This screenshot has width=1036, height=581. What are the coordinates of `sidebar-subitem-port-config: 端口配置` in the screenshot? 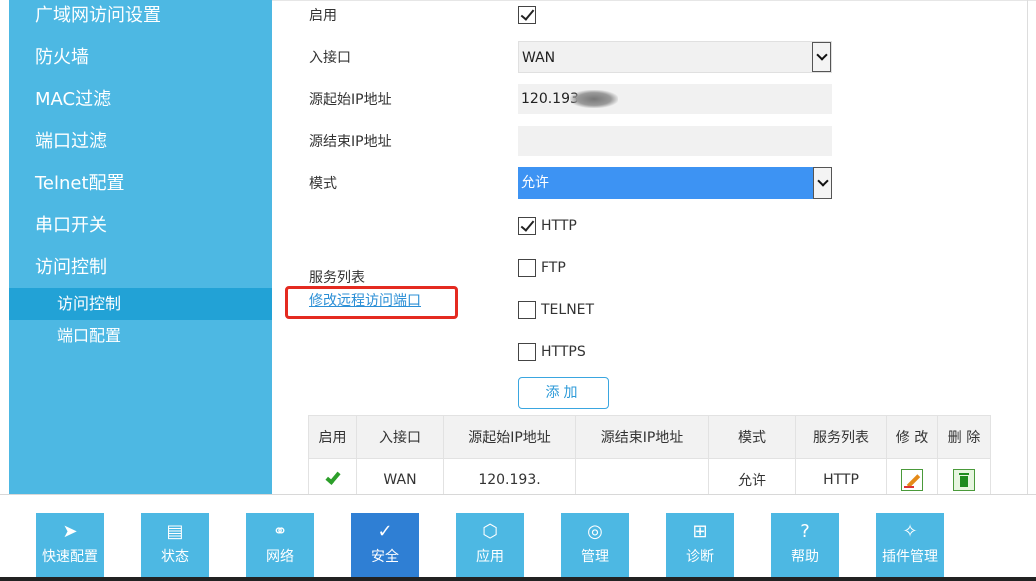 It's located at (140, 336).